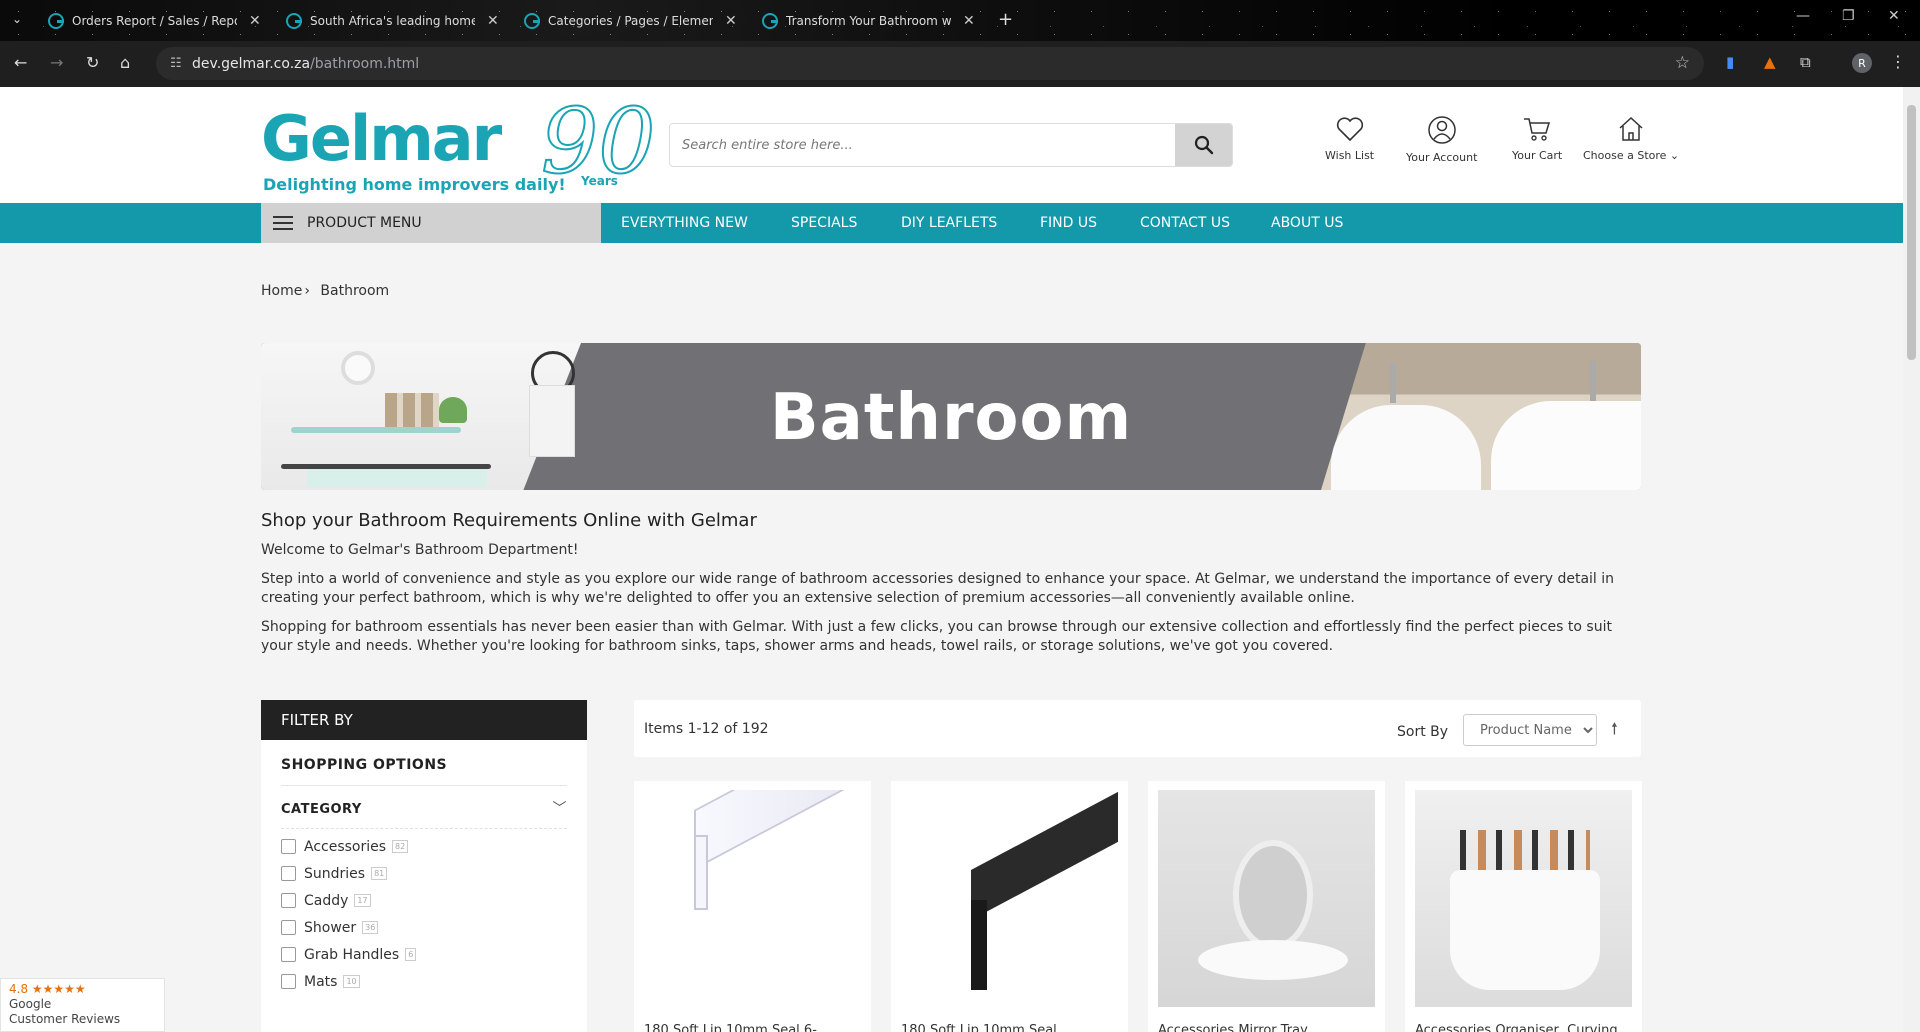 The image size is (1920, 1032). I want to click on account-link: Your Account, so click(1441, 139).